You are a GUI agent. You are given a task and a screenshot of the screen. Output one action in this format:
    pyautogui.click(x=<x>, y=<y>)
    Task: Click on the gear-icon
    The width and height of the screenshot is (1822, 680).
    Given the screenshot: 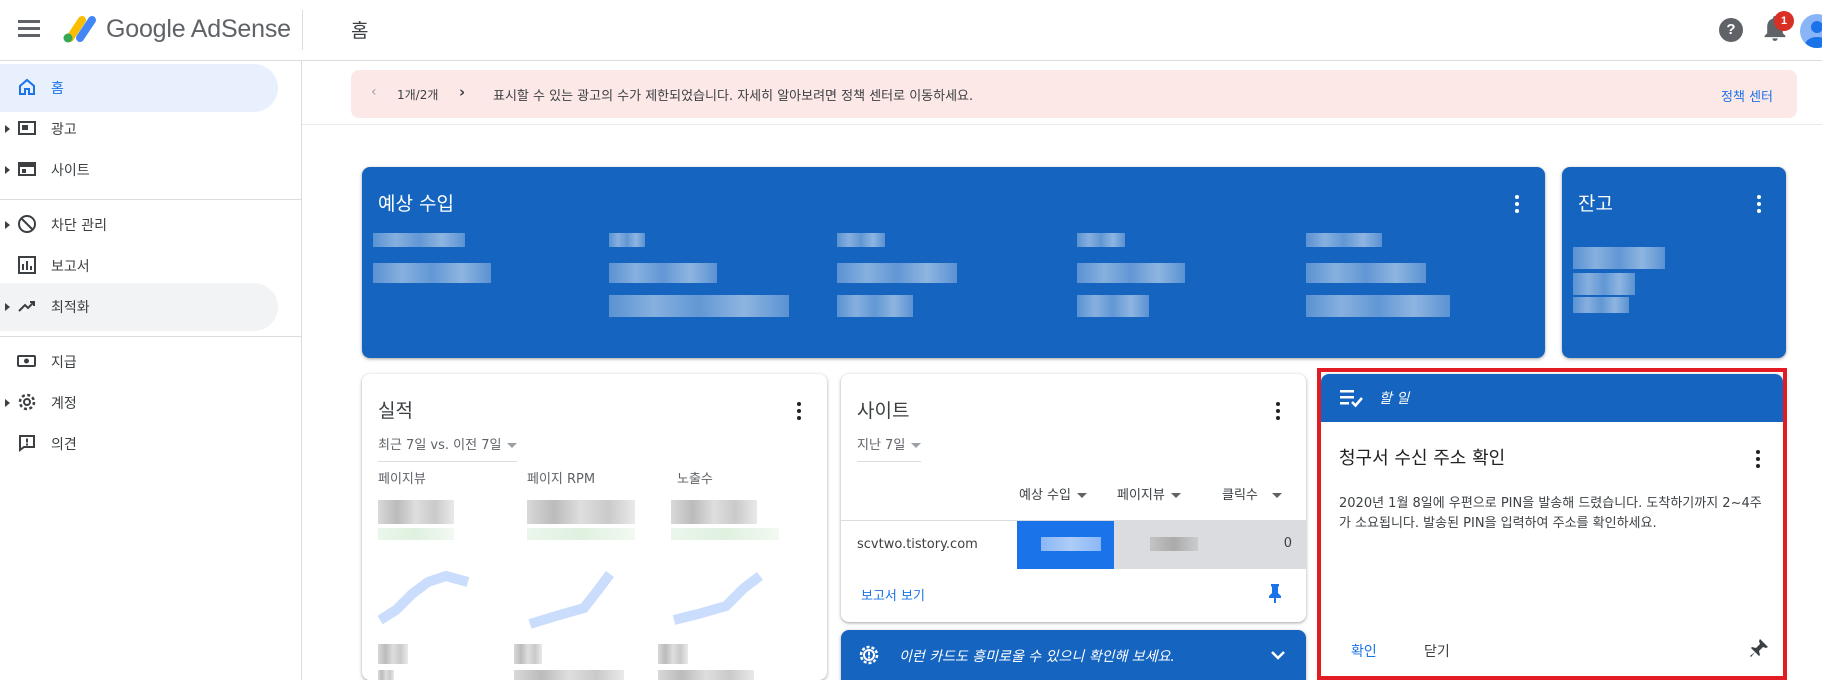 What is the action you would take?
    pyautogui.click(x=27, y=402)
    